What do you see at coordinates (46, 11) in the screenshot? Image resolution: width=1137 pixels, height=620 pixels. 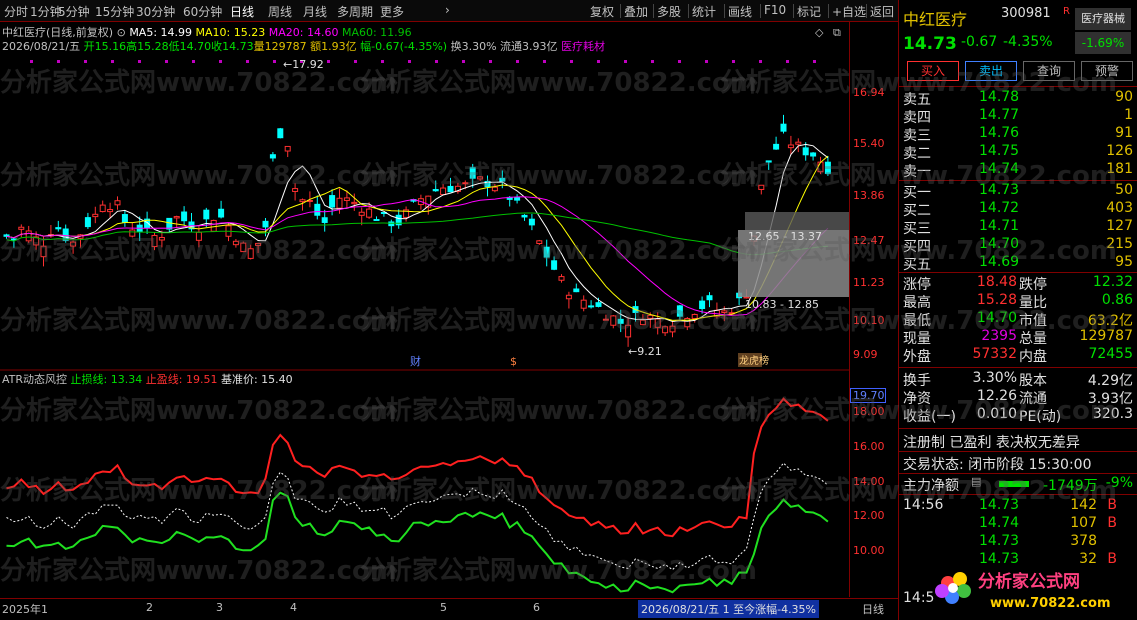 I see `tab-1: 1分钟` at bounding box center [46, 11].